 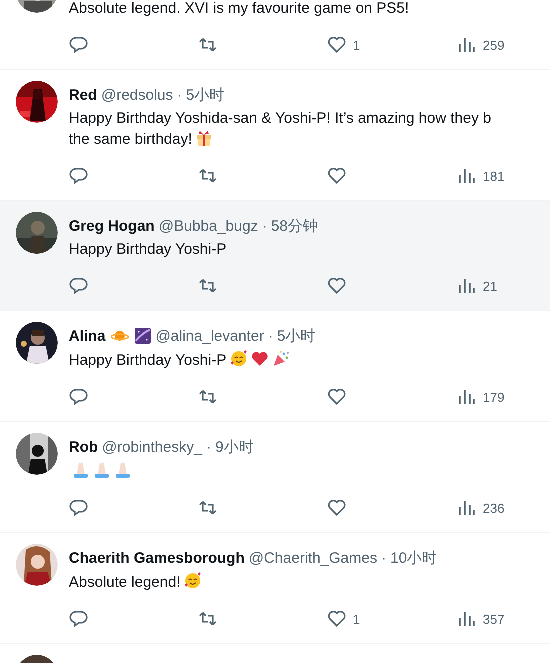 What do you see at coordinates (83, 95) in the screenshot?
I see `author-name: Red` at bounding box center [83, 95].